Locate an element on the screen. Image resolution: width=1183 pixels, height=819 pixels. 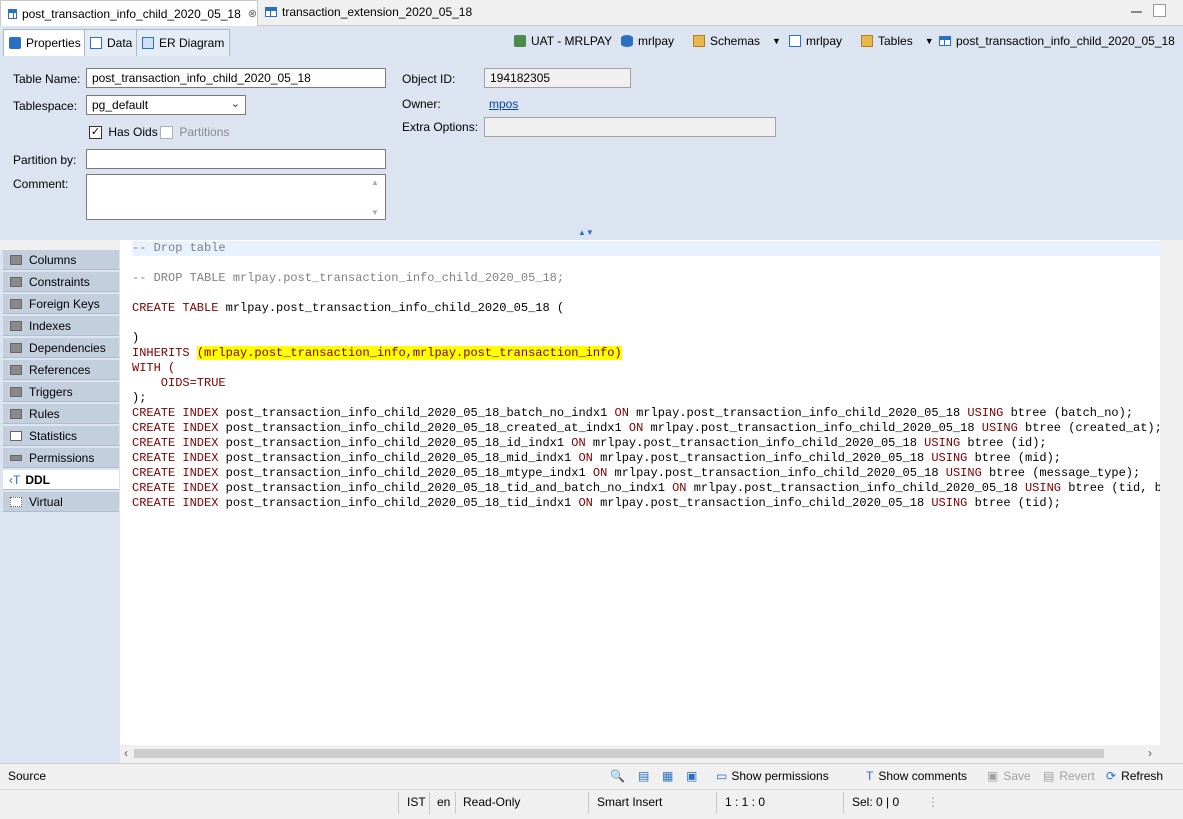
breadcrumb-schema: mrlpay is located at coordinates (815, 41).